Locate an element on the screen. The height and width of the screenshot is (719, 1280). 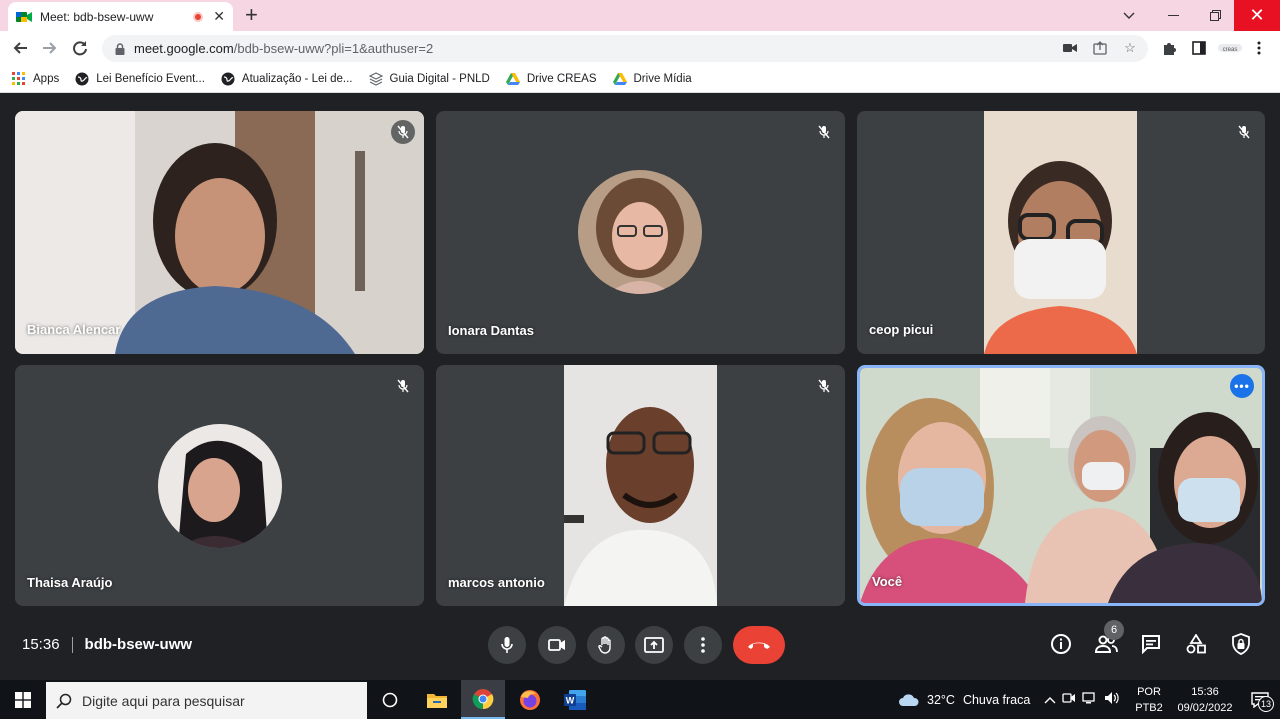
participant-tile-marcos: marcos antonio is located at coordinates (640, 485).